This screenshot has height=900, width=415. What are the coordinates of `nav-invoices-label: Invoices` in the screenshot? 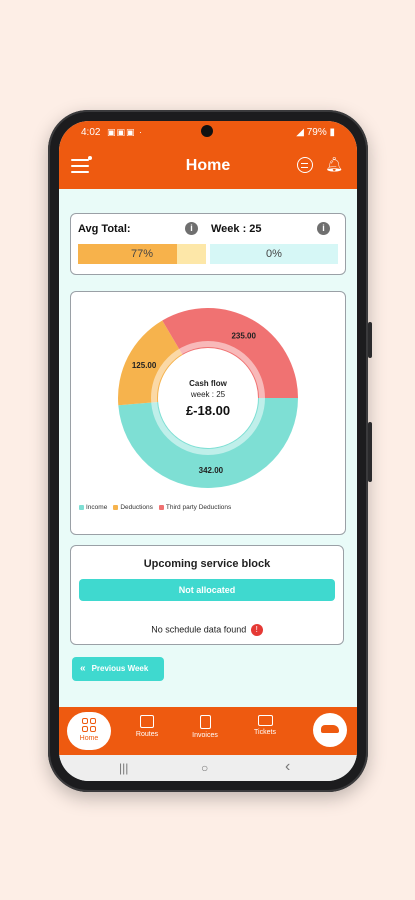 It's located at (205, 735).